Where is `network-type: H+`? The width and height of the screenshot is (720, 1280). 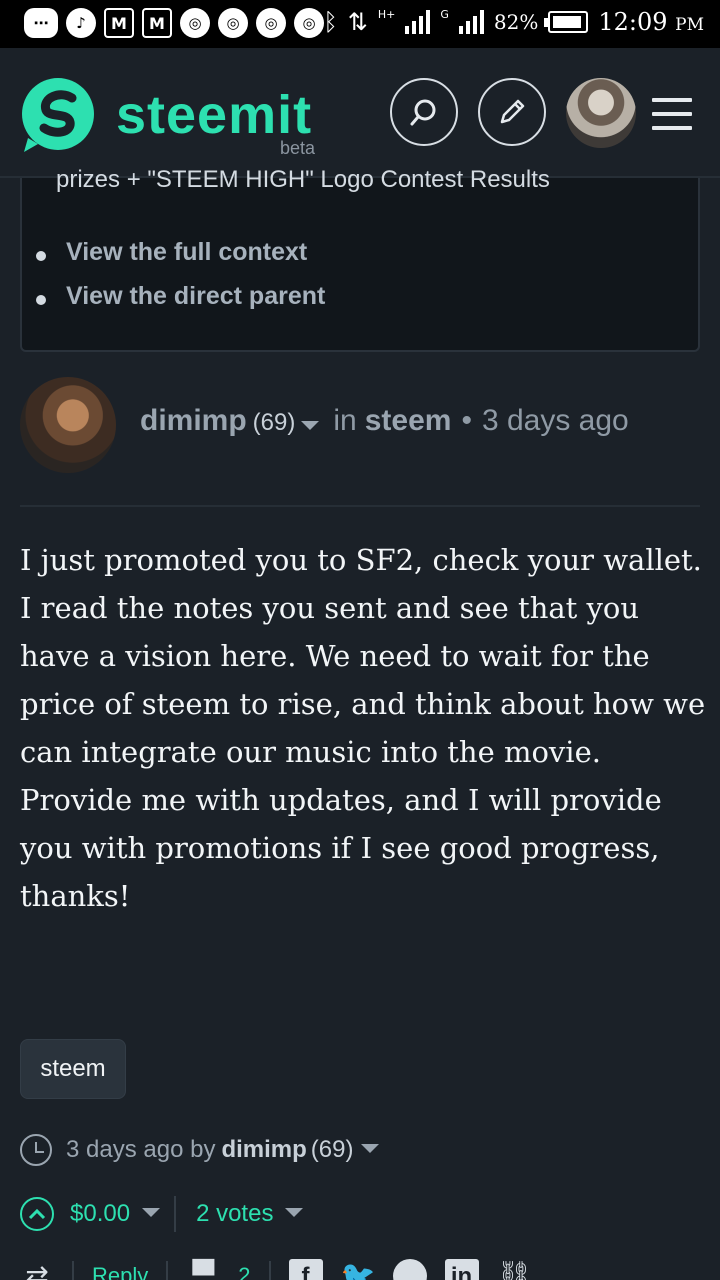
network-type: H+ is located at coordinates (386, 14).